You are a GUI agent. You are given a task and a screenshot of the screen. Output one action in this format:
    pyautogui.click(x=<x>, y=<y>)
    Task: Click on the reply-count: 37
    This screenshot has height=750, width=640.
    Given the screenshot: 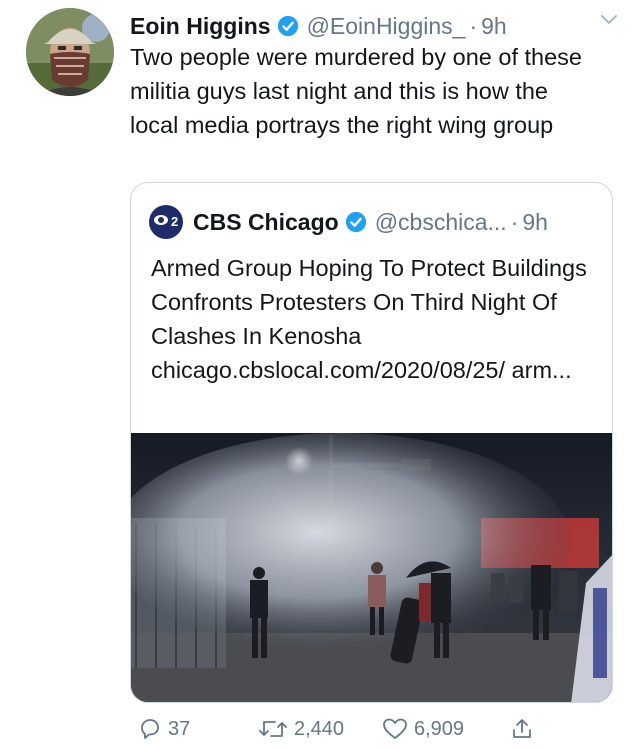 What is the action you would take?
    pyautogui.click(x=179, y=728)
    